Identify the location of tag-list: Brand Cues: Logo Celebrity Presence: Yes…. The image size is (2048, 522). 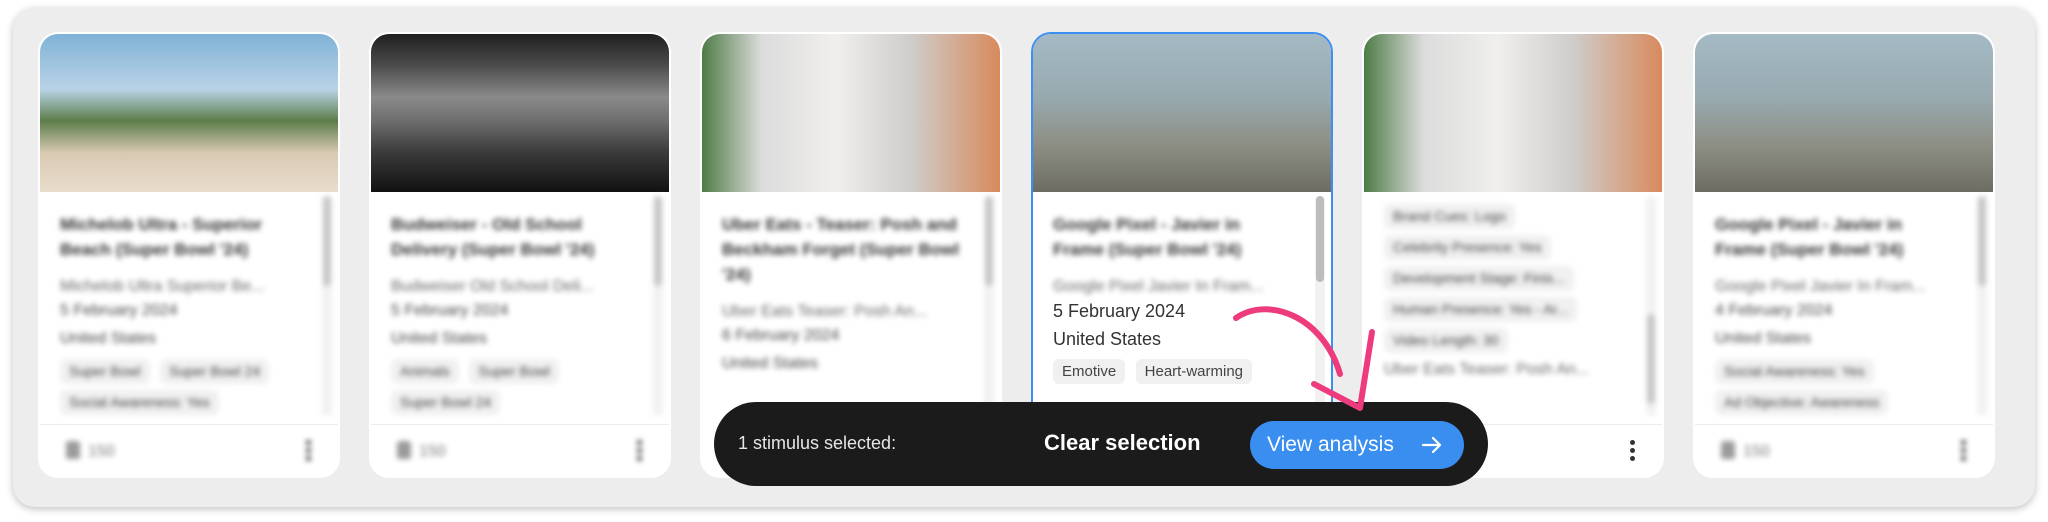
(1503, 292).